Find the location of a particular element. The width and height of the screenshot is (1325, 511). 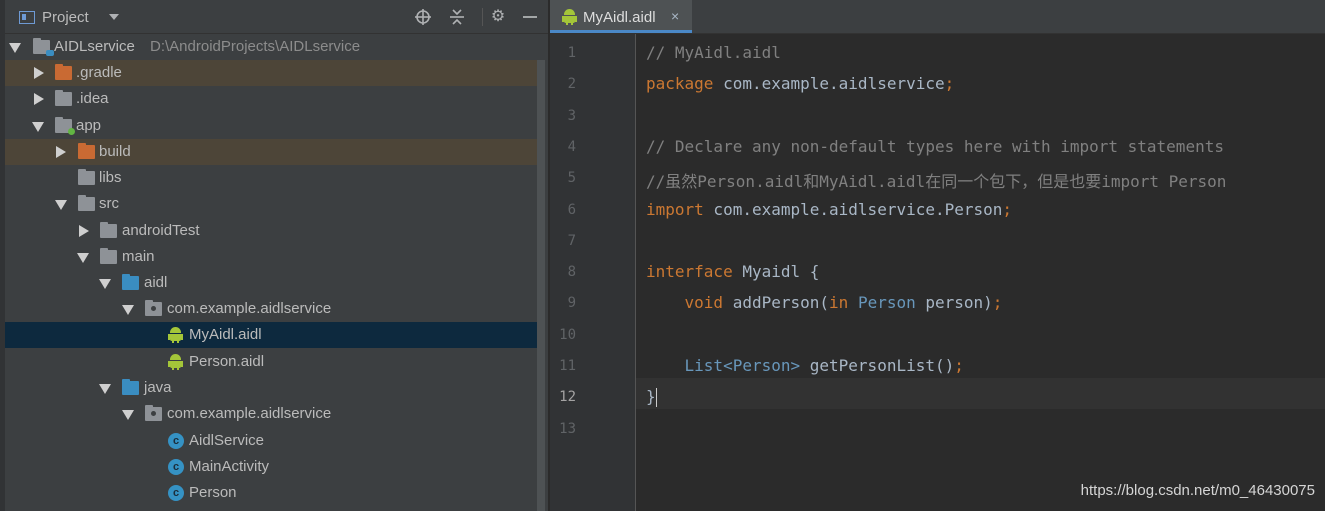

tree-item-src: src is located at coordinates (274, 204).